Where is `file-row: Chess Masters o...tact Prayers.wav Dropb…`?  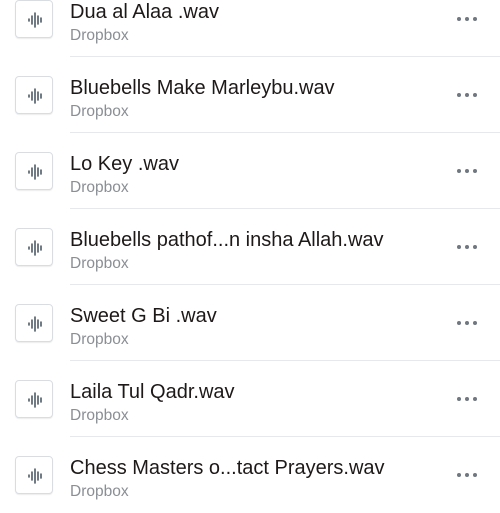 file-row: Chess Masters o...tact Prayers.wav Dropb… is located at coordinates (250, 475).